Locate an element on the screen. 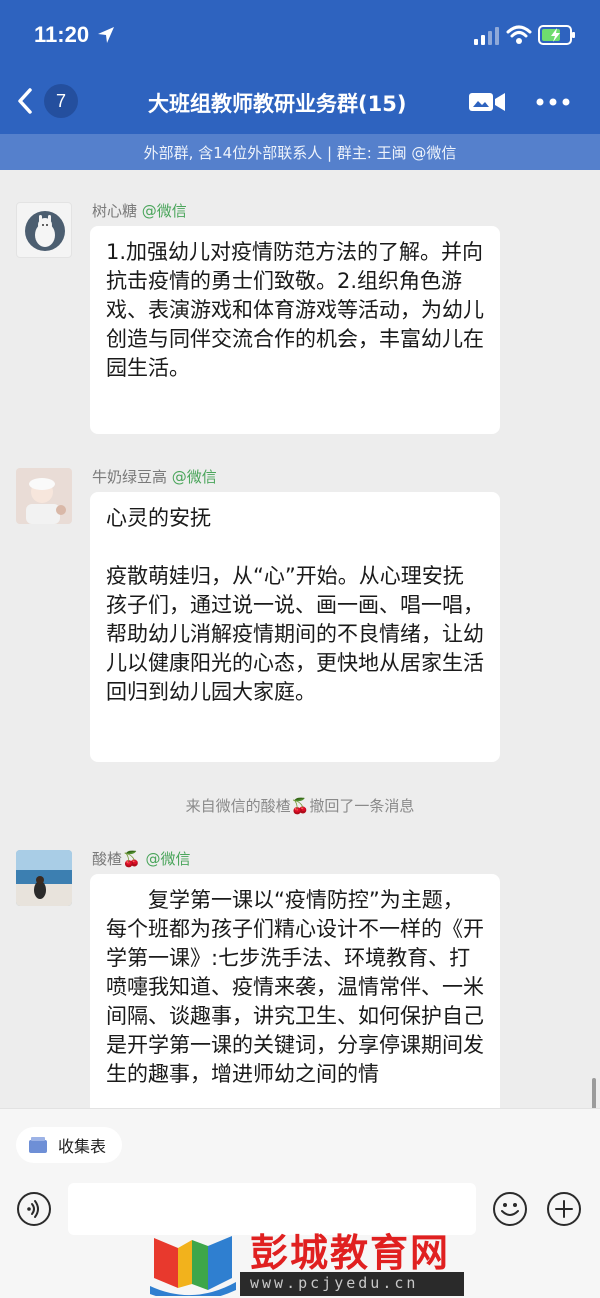  collect-form-icon is located at coordinates (38, 1145).